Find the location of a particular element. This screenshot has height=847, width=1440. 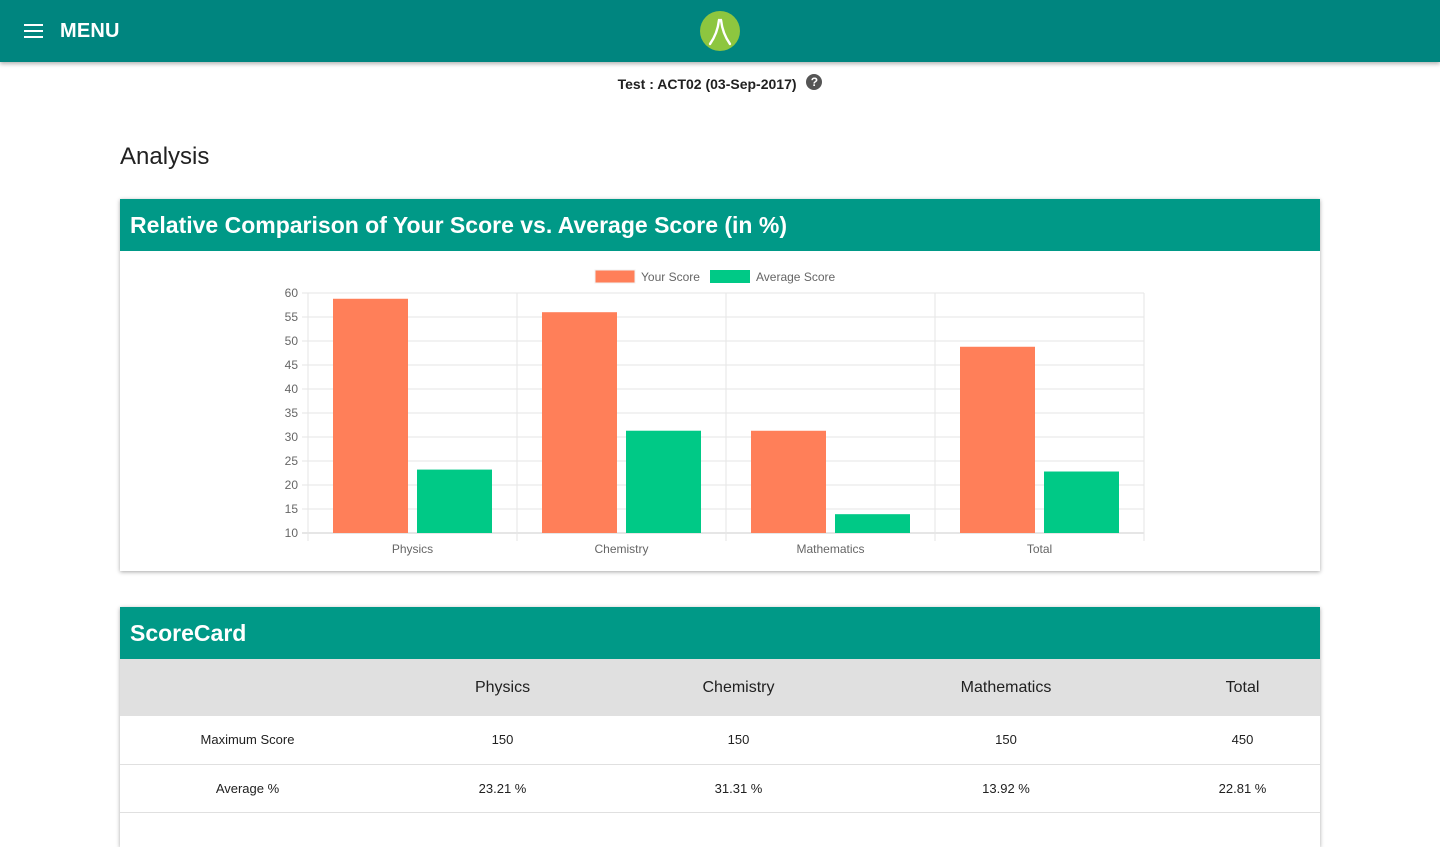

scorecard-header-mathematics: Mathematics is located at coordinates (1006, 687).